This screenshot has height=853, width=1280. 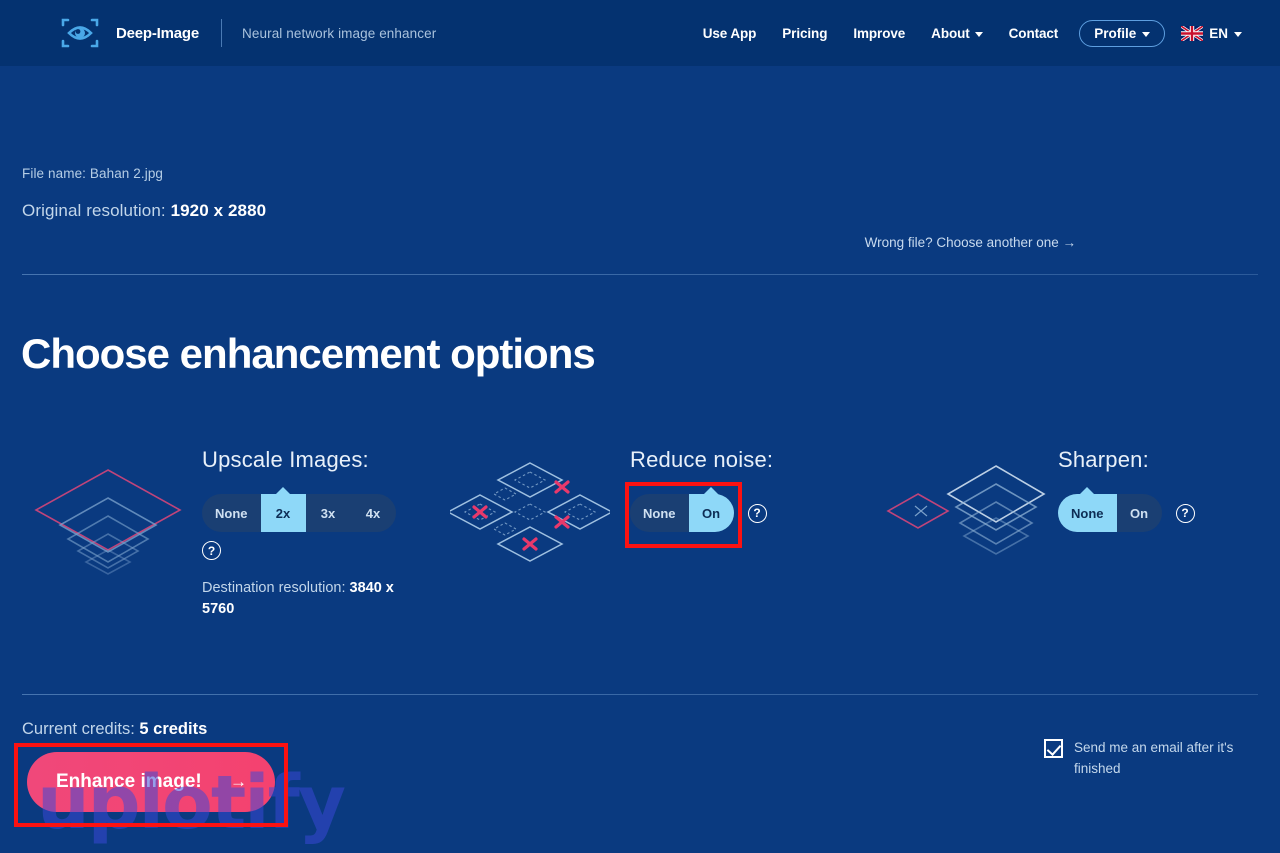 I want to click on option-upscale-label: Upscale Images:, so click(x=285, y=459).